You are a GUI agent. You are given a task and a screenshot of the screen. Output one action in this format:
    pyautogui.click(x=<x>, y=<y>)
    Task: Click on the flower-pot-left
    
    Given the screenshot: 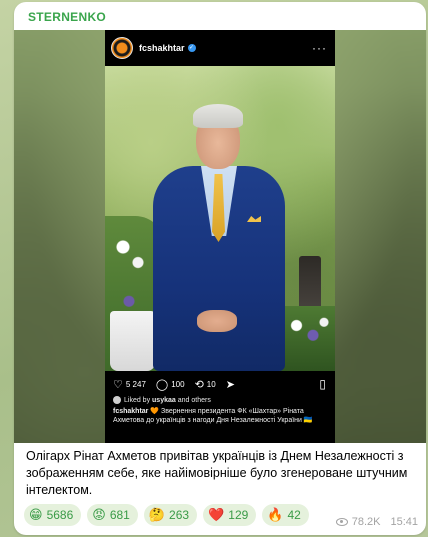 What is the action you would take?
    pyautogui.click(x=132, y=341)
    